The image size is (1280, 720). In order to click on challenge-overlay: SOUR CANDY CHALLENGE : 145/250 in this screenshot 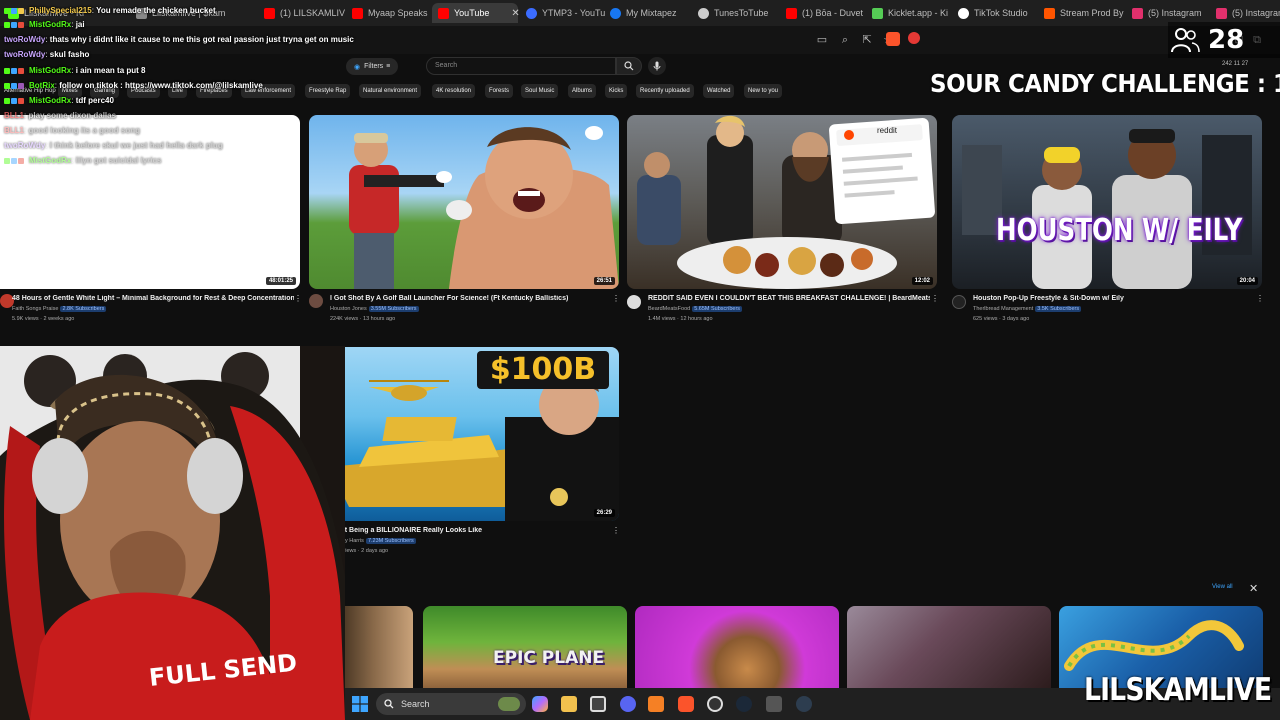, I will do `click(1105, 84)`.